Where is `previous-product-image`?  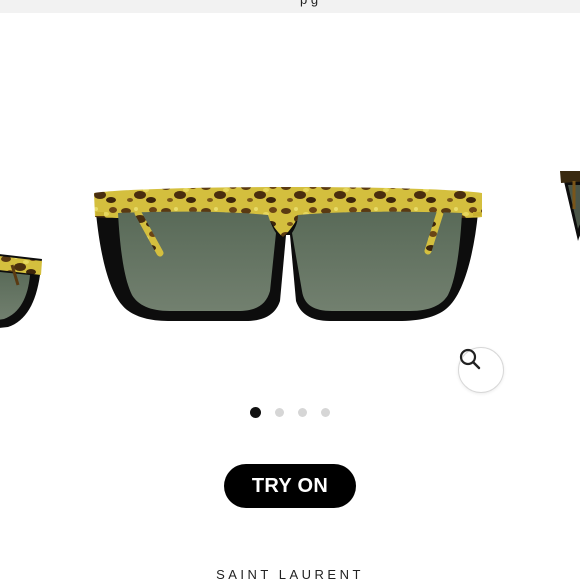
previous-product-image is located at coordinates (21, 291).